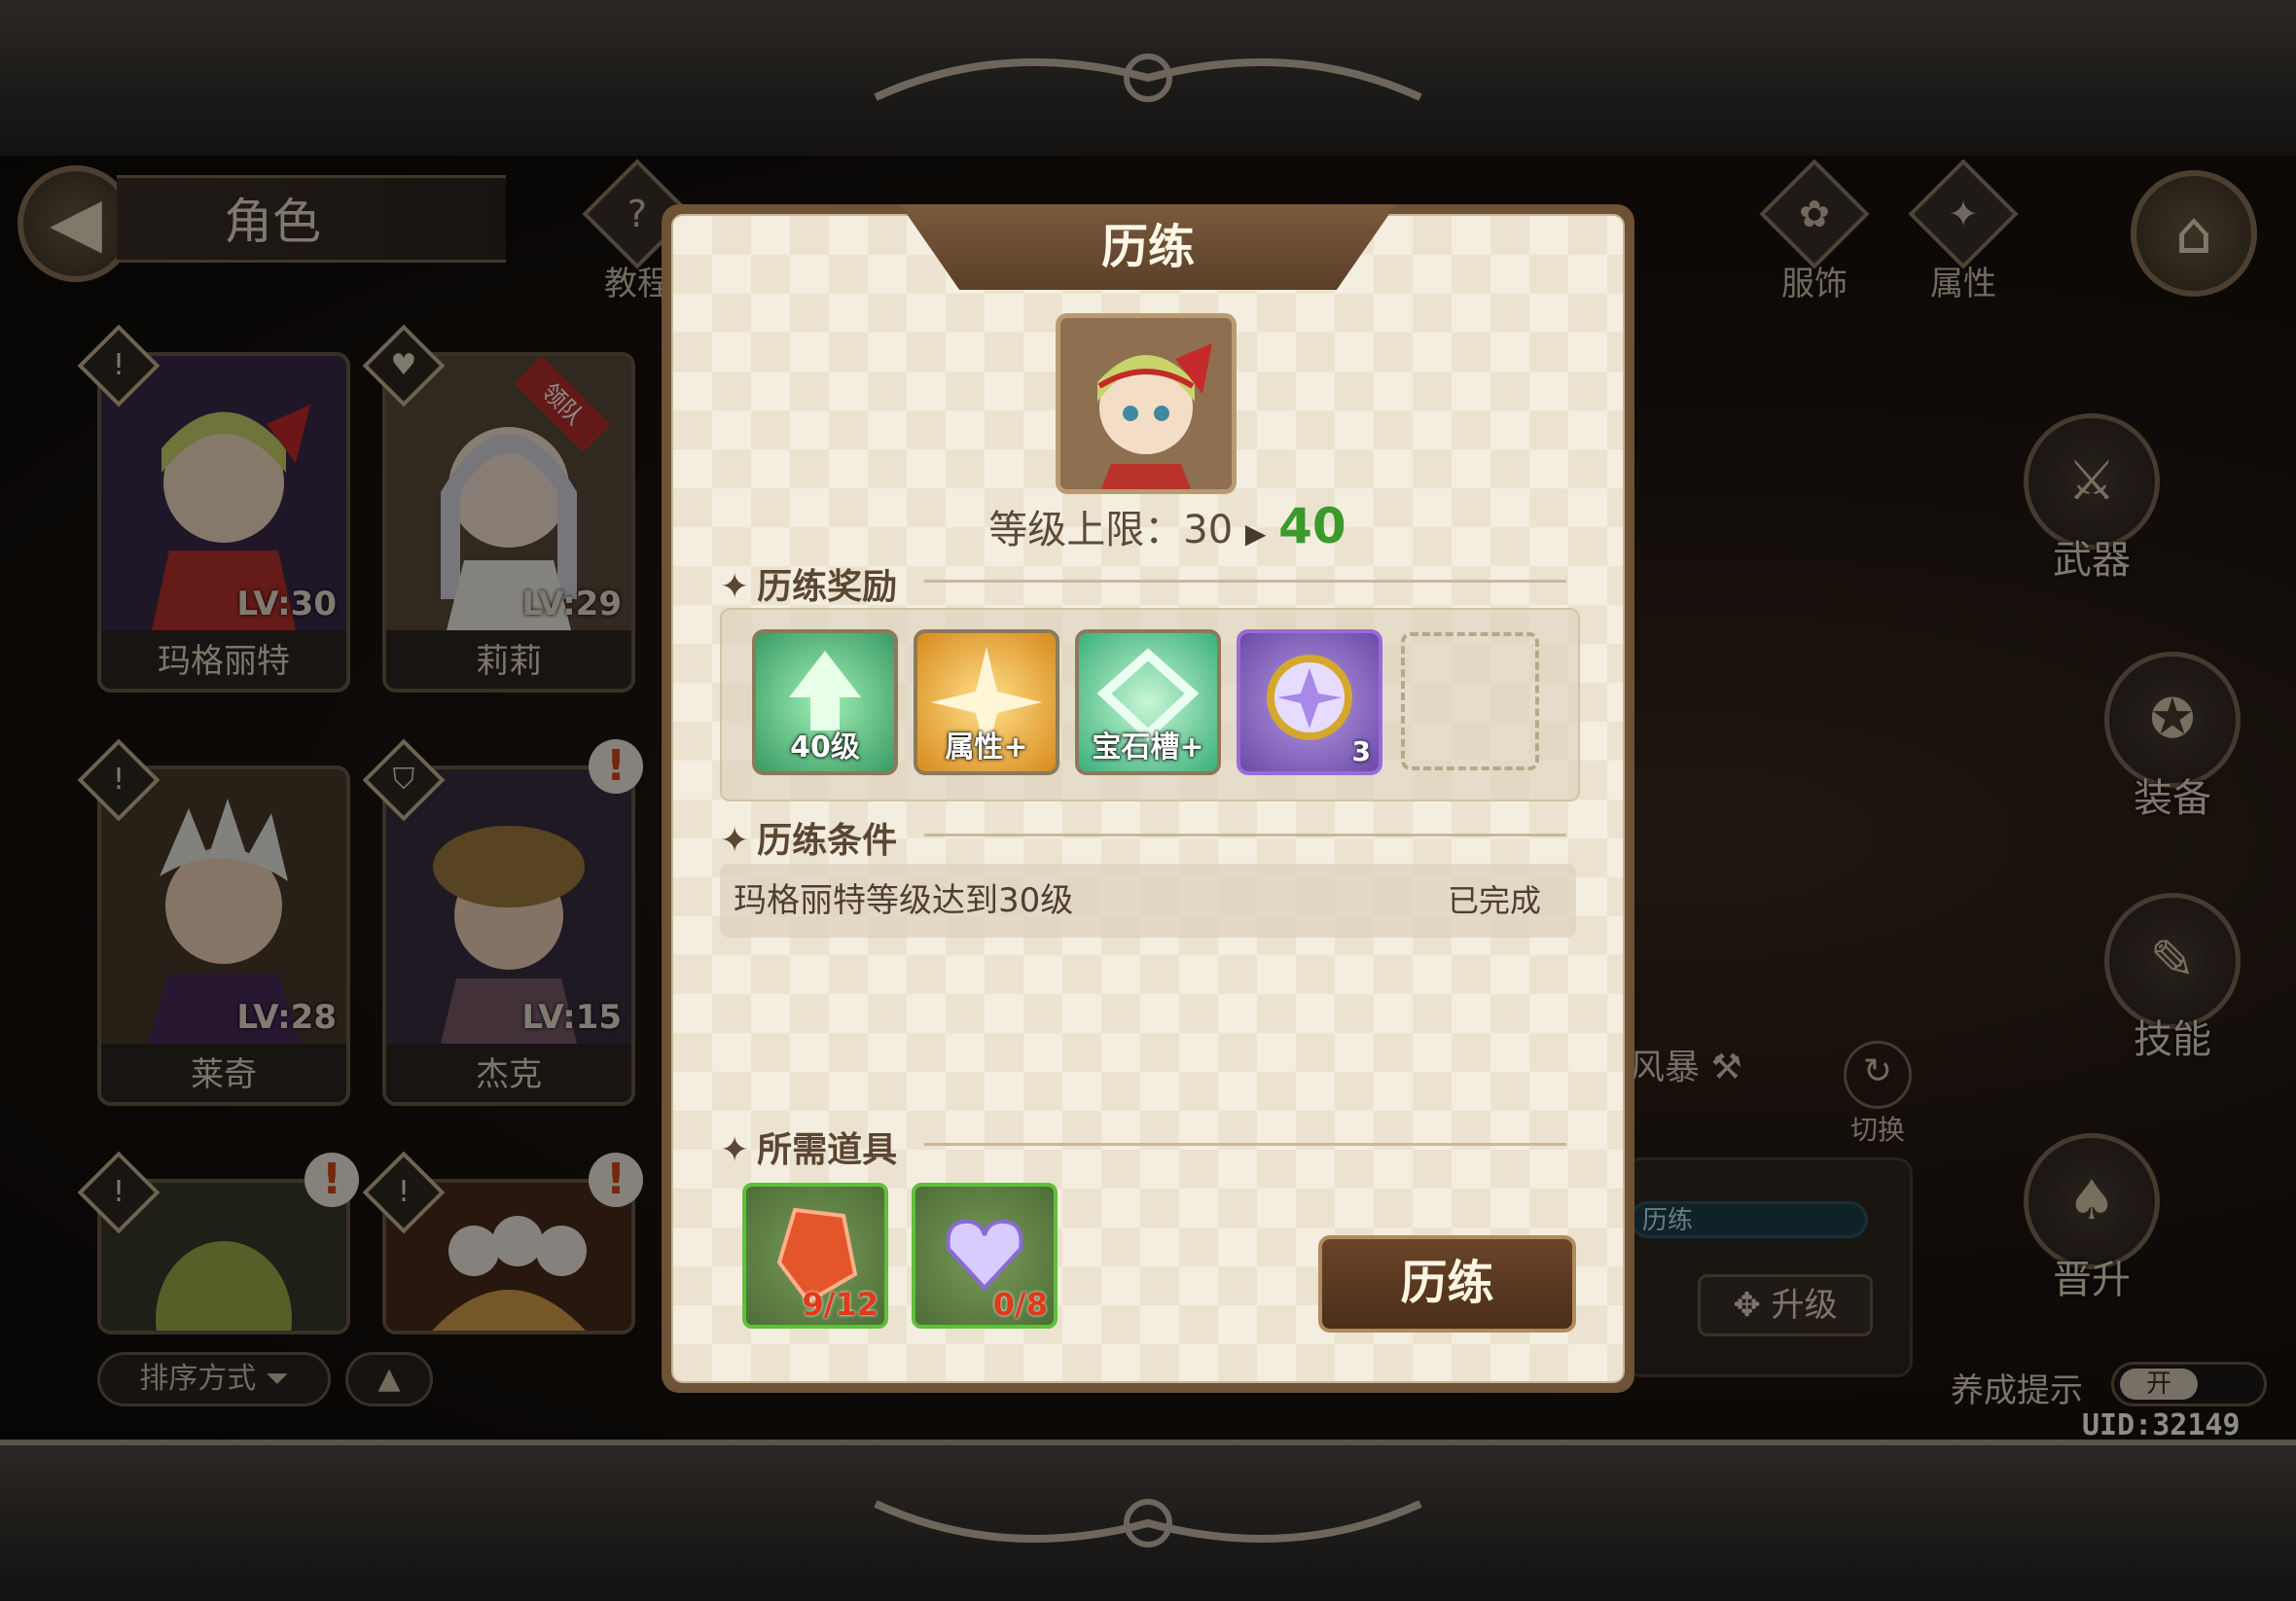 The height and width of the screenshot is (1601, 2296). I want to click on level-cap-label: 等级上限：, so click(1086, 530).